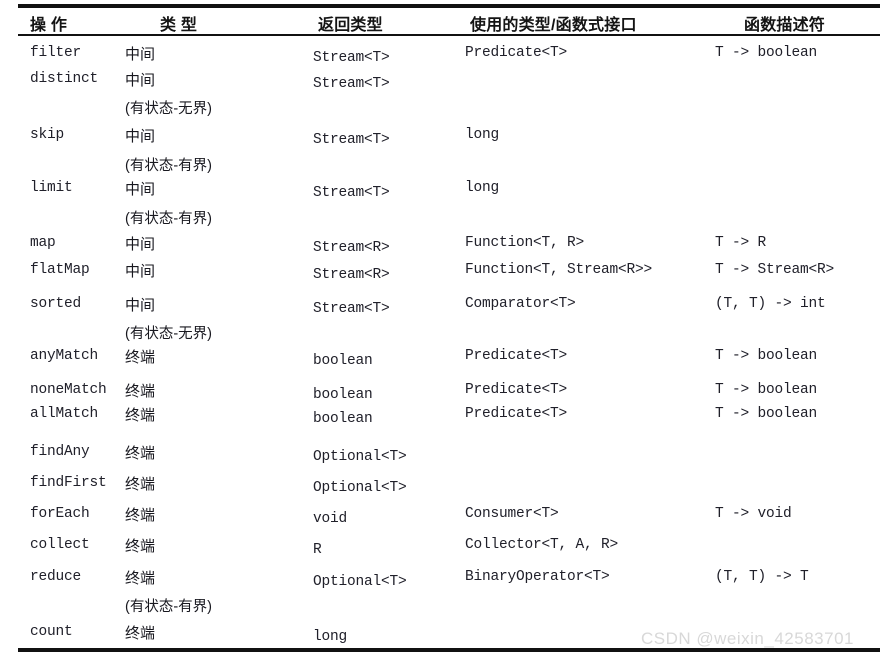 This screenshot has width=893, height=660. What do you see at coordinates (449, 6) in the screenshot?
I see `table-top-border` at bounding box center [449, 6].